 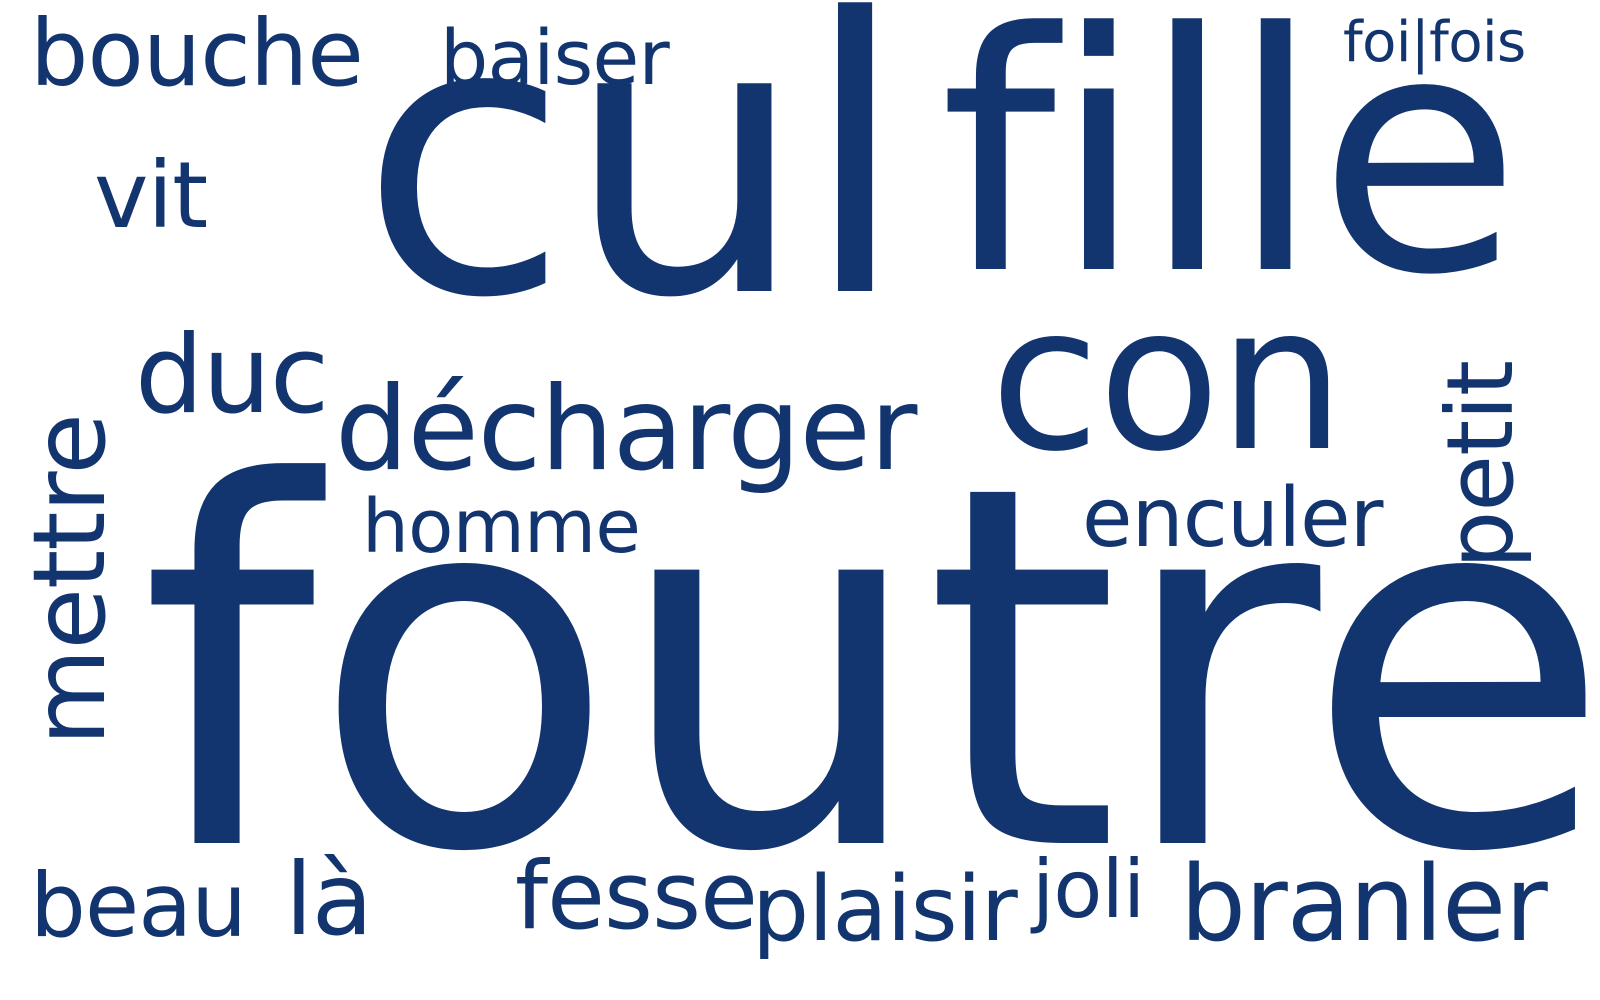 What do you see at coordinates (634, 190) in the screenshot?
I see `word-cul: cul` at bounding box center [634, 190].